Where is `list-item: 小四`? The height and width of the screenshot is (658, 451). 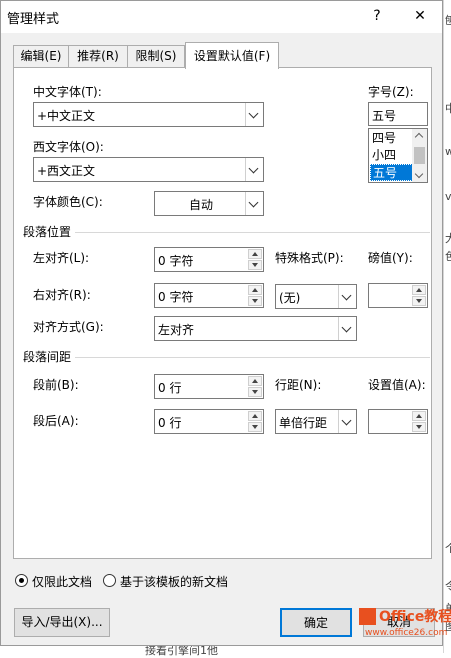 list-item: 小四 is located at coordinates (391, 155).